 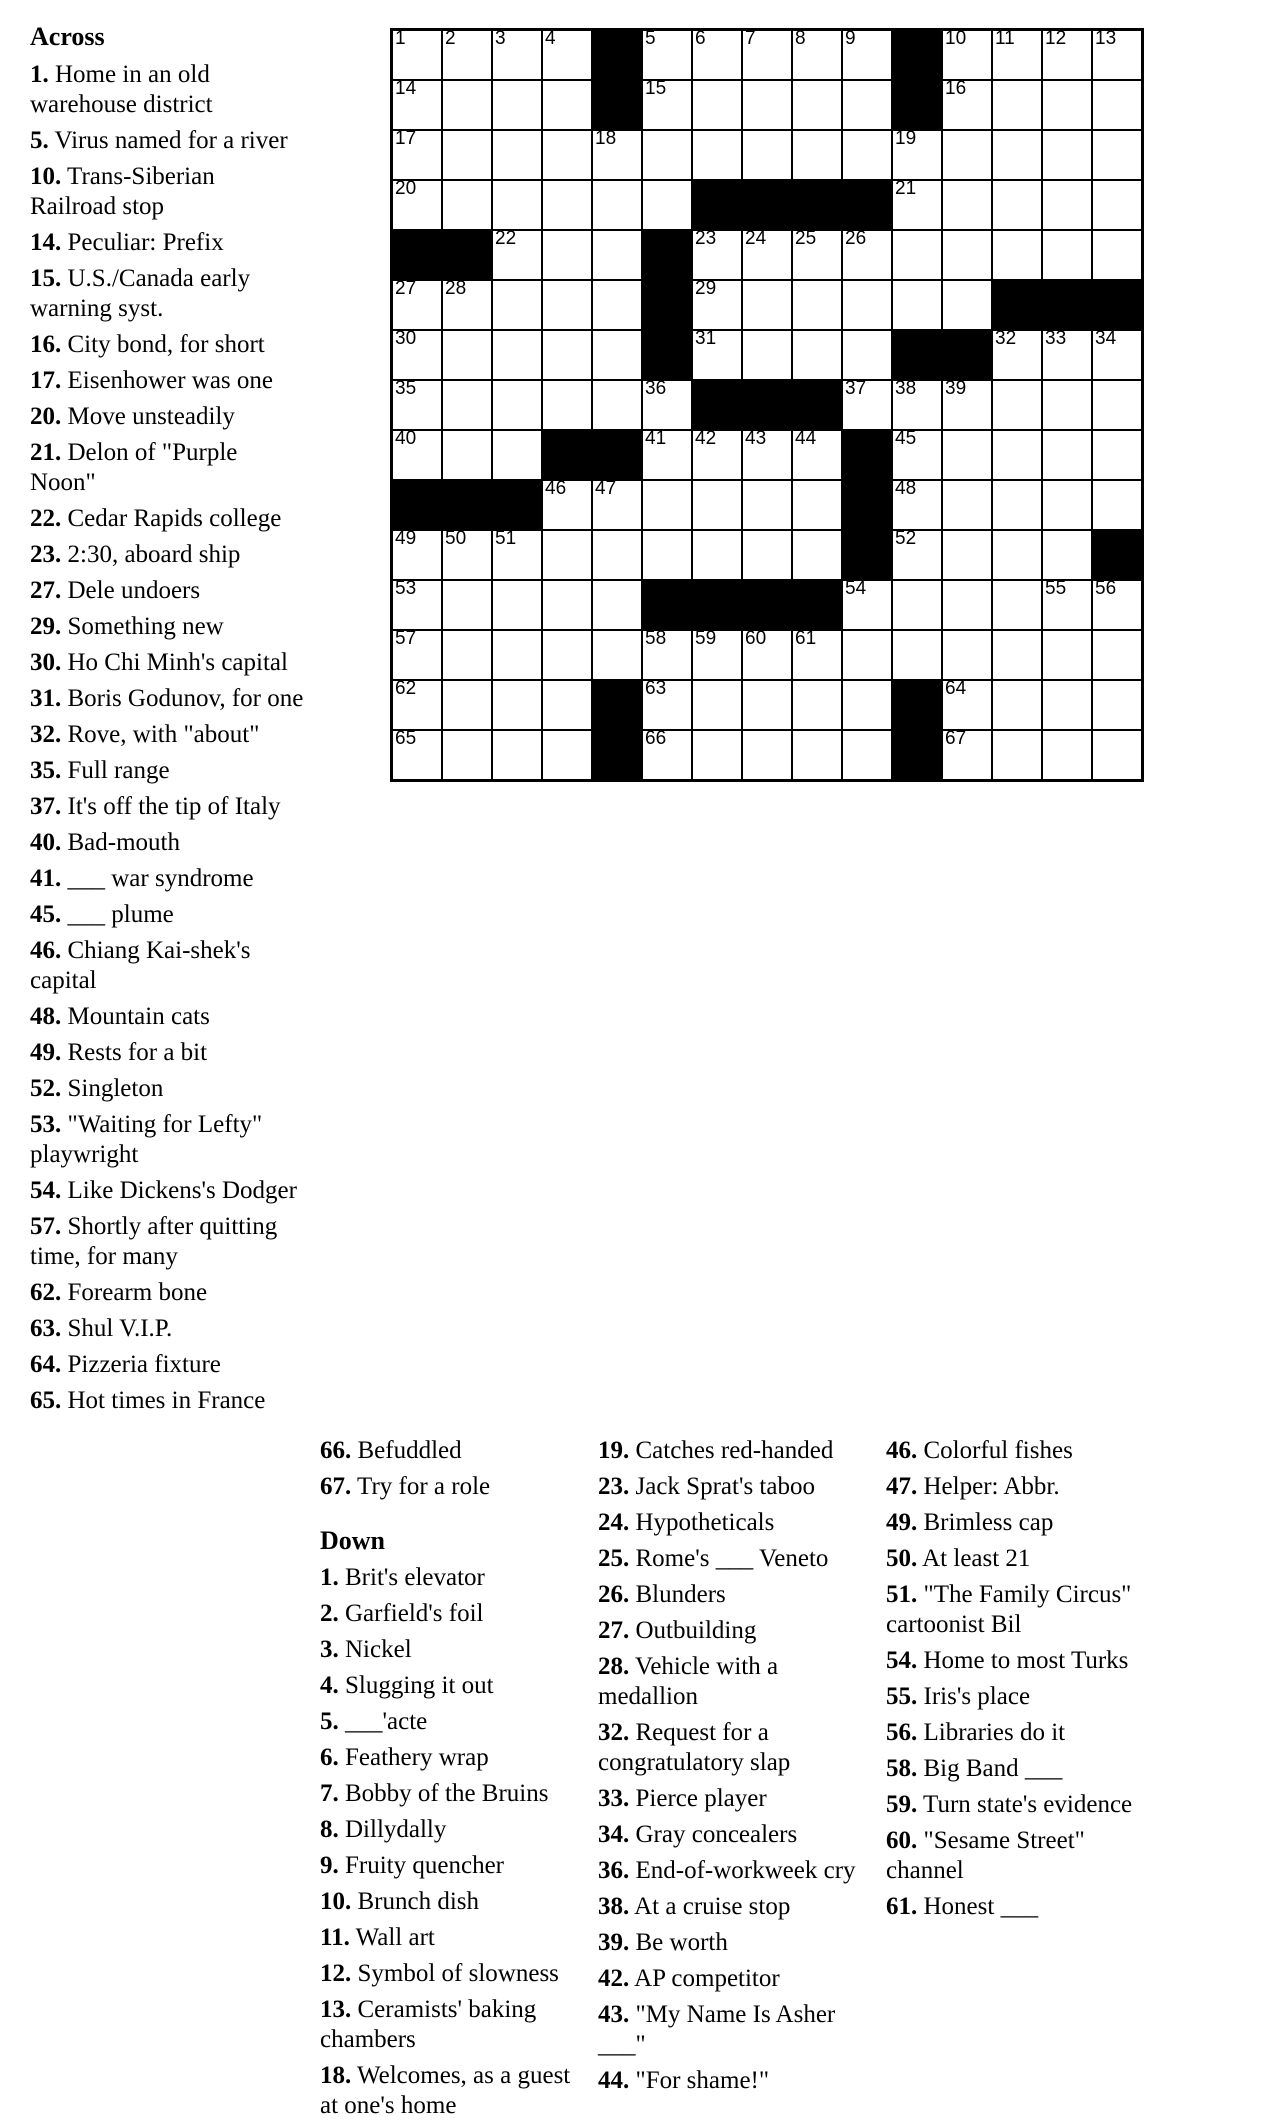 What do you see at coordinates (416, 555) in the screenshot?
I see `grid-cell: 49` at bounding box center [416, 555].